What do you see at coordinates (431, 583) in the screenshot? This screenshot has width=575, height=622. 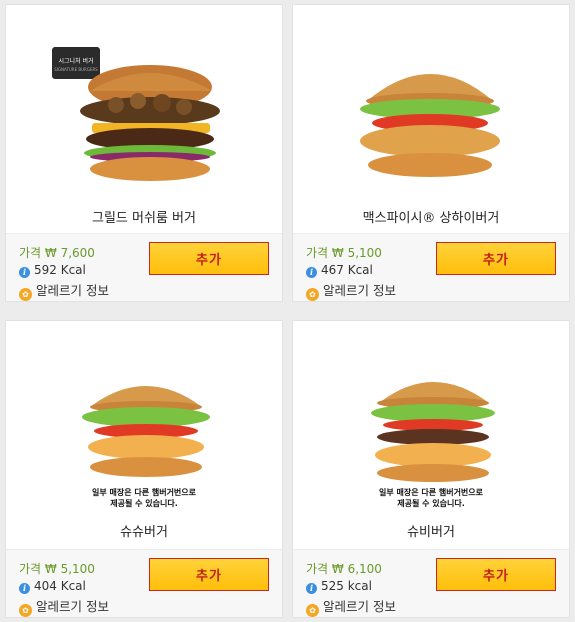 I see `card-footer: 가격 ₩ 6,100 i 525 kcal ✿ 알레르기 정보 추가` at bounding box center [431, 583].